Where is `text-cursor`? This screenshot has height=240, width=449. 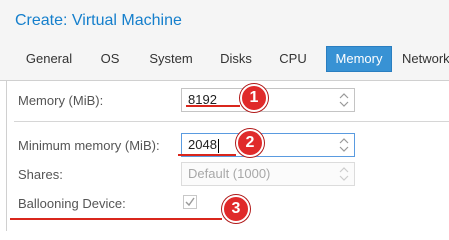
text-cursor is located at coordinates (218, 145).